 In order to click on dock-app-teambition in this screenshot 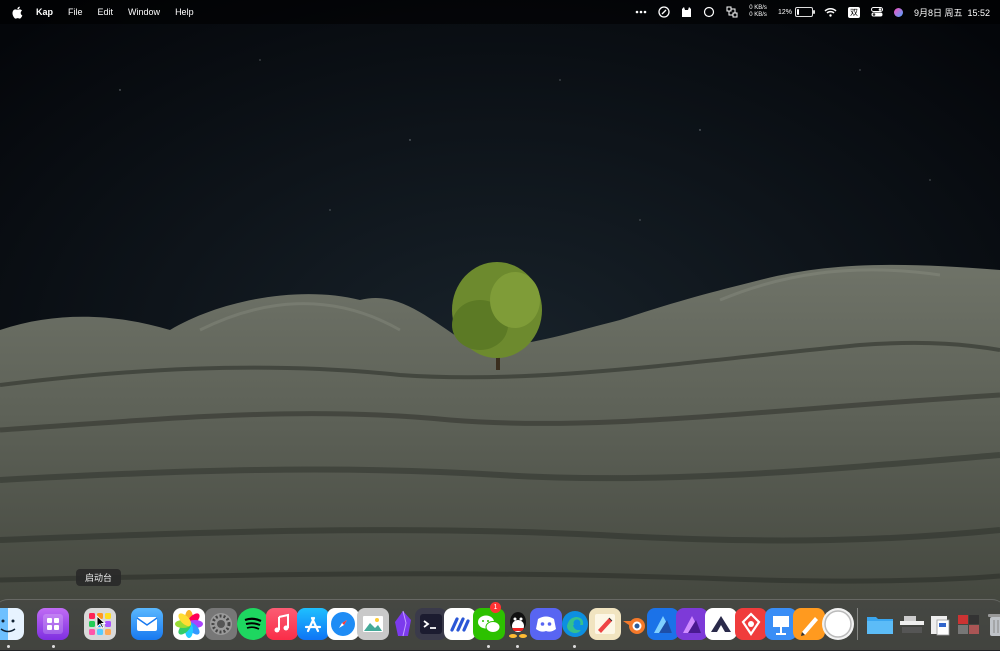, I will do `click(751, 624)`.